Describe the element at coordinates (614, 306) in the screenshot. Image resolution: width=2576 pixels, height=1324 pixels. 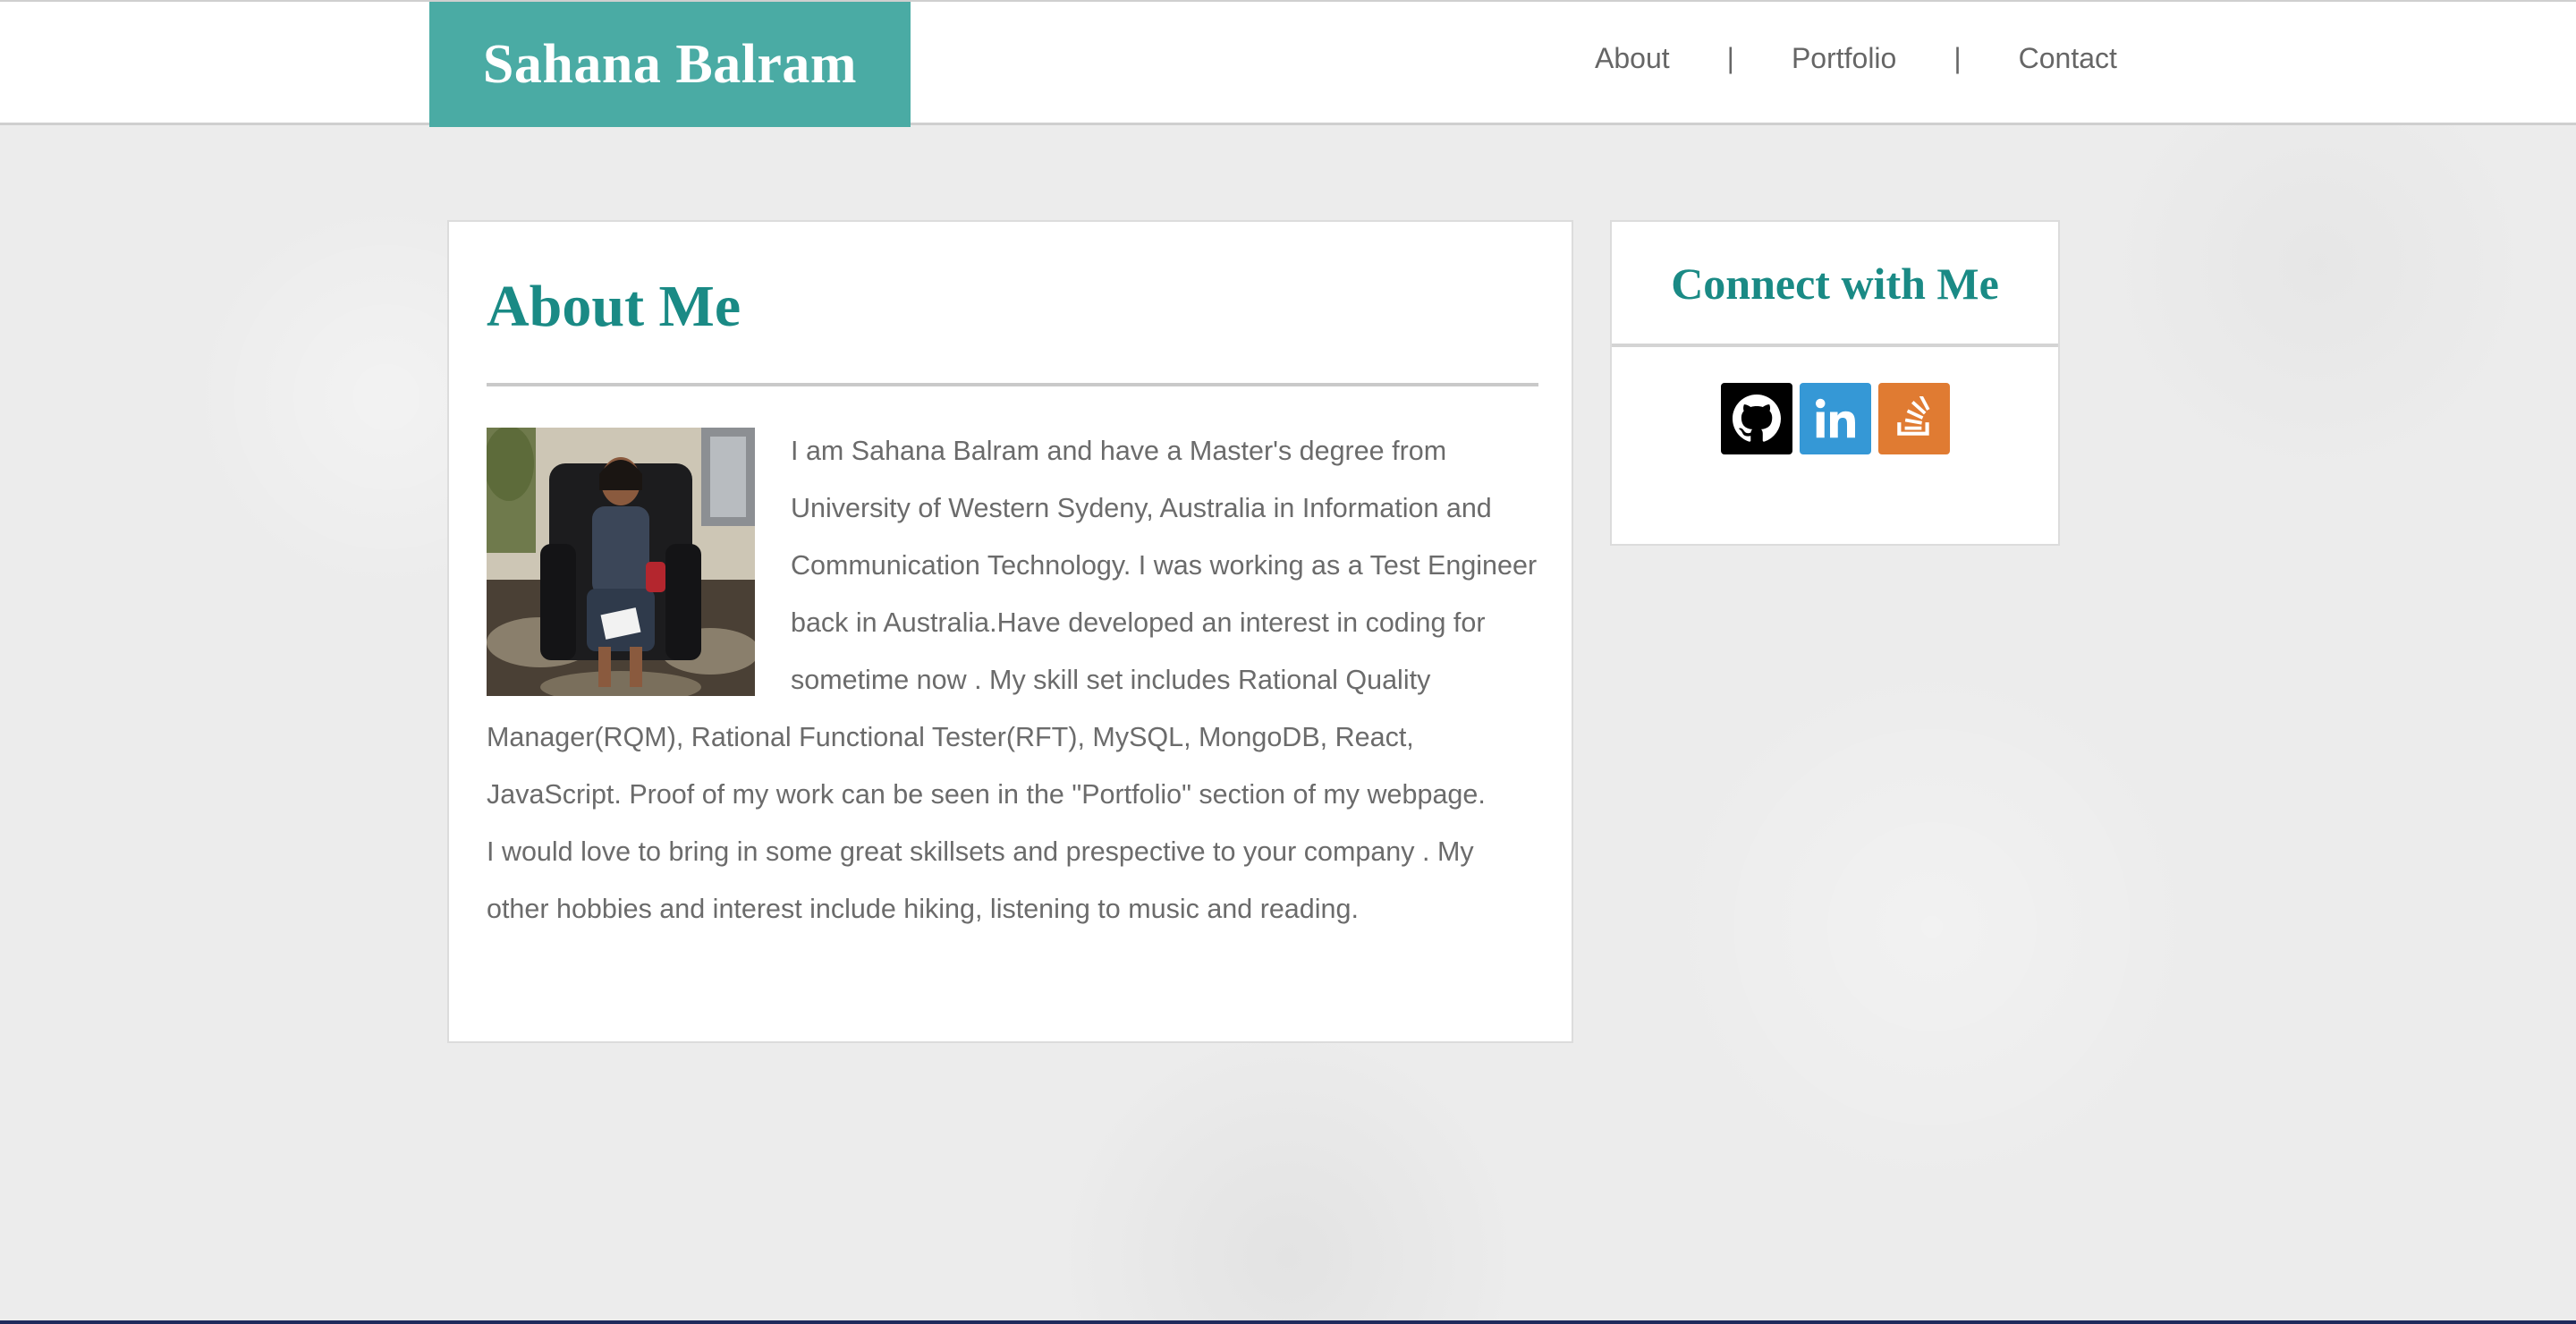
I see `about-title: About Me` at that location.